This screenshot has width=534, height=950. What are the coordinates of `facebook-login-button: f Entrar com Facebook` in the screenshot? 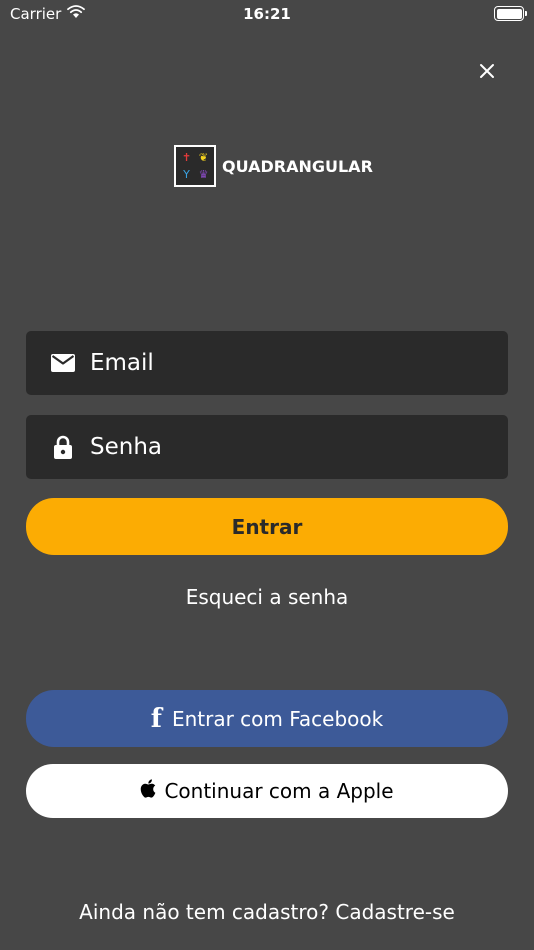 It's located at (267, 718).